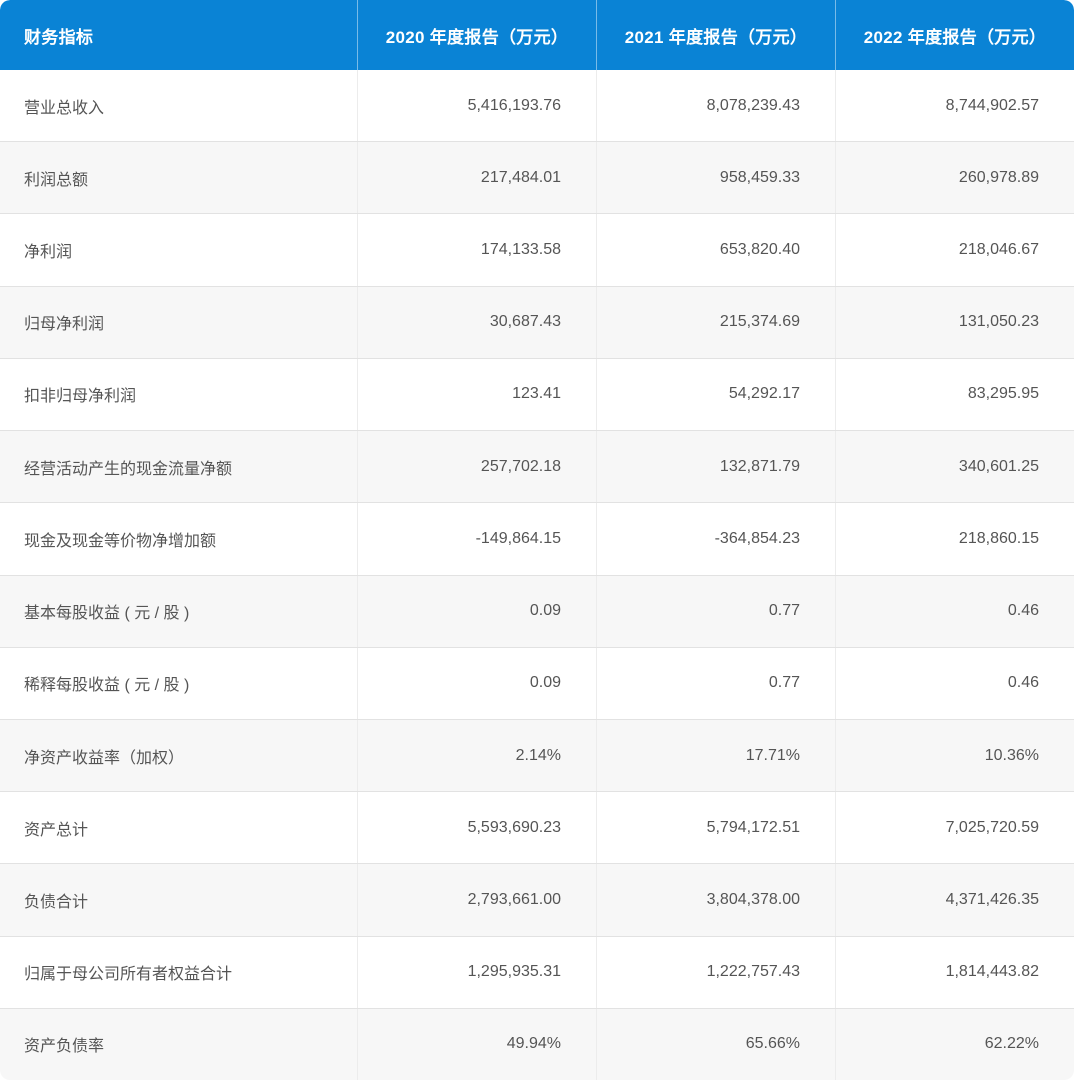 Image resolution: width=1074 pixels, height=1080 pixels. Describe the element at coordinates (715, 250) in the screenshot. I see `row-value: 653,820.40` at that location.